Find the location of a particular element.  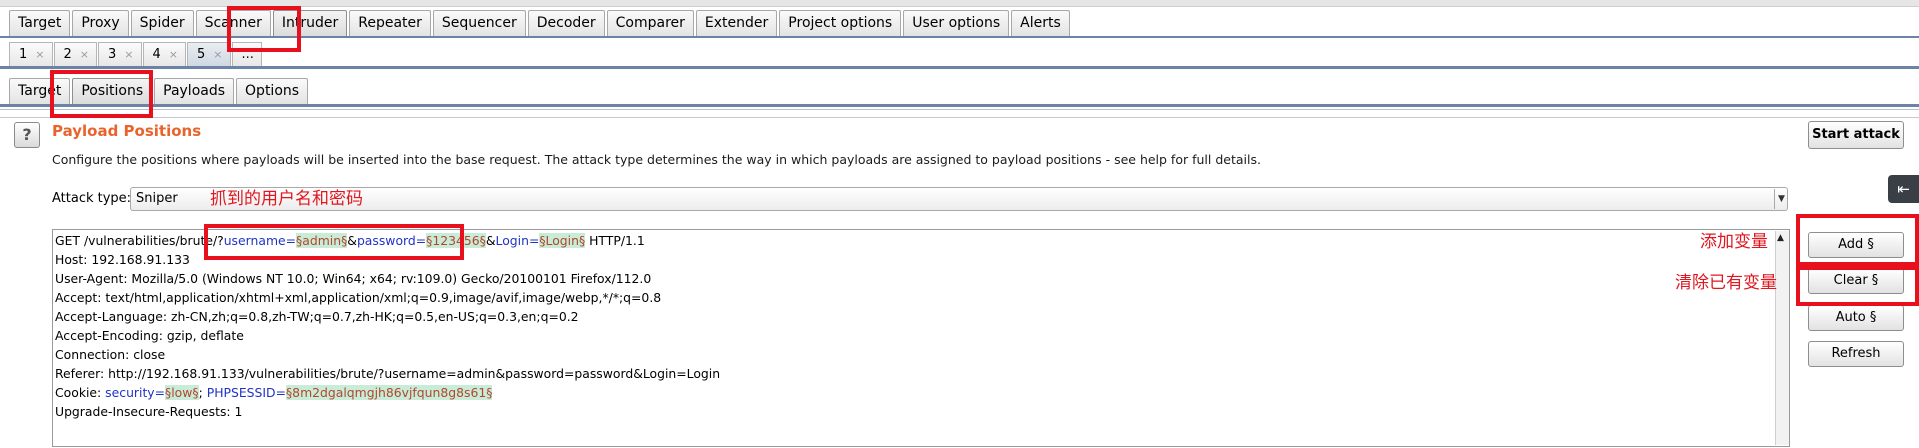

editor-scrollbar is located at coordinates (1782, 338).